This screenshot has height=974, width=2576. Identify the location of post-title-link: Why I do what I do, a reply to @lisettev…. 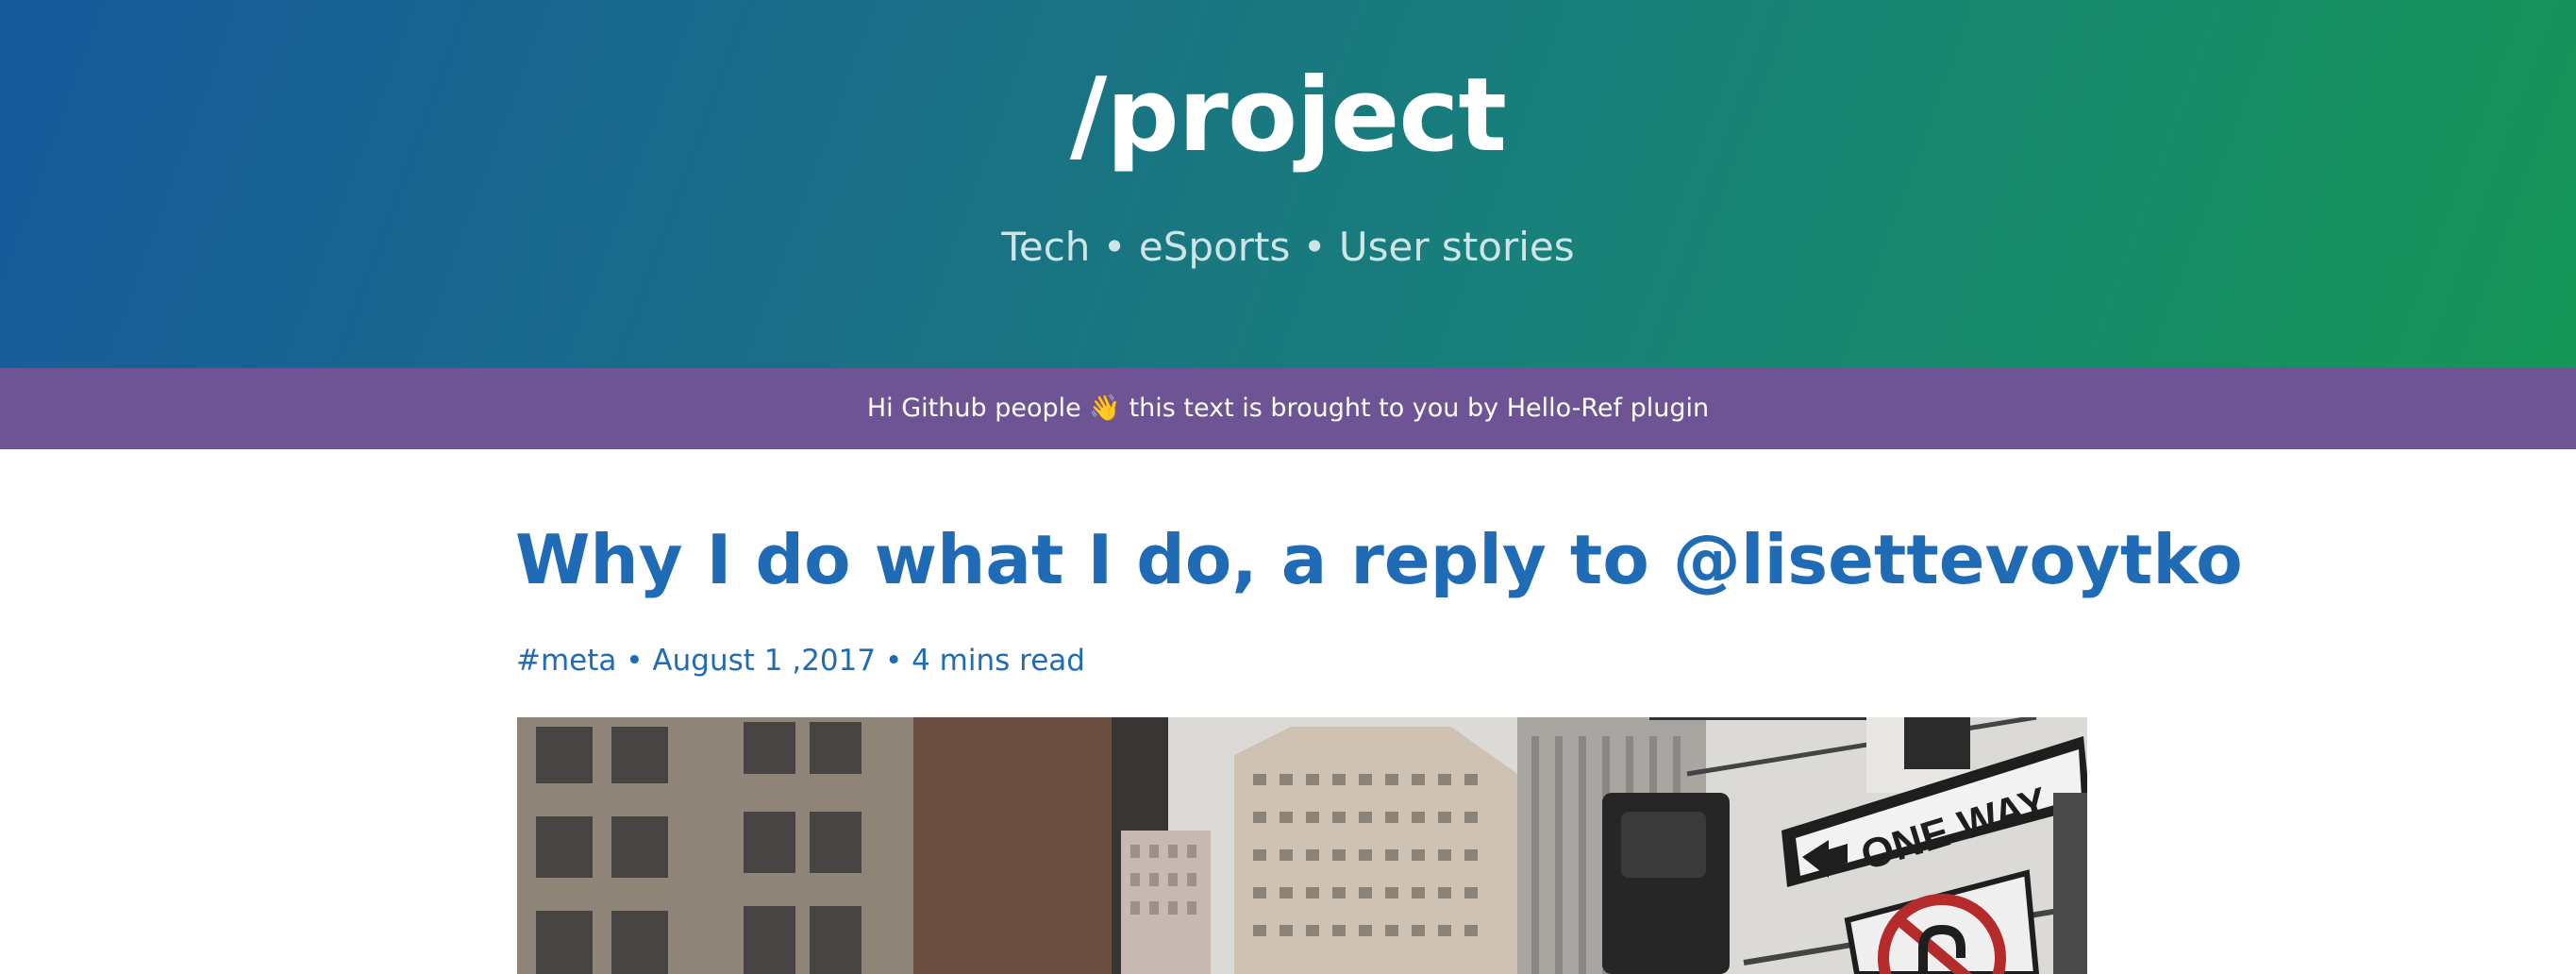
(1379, 559).